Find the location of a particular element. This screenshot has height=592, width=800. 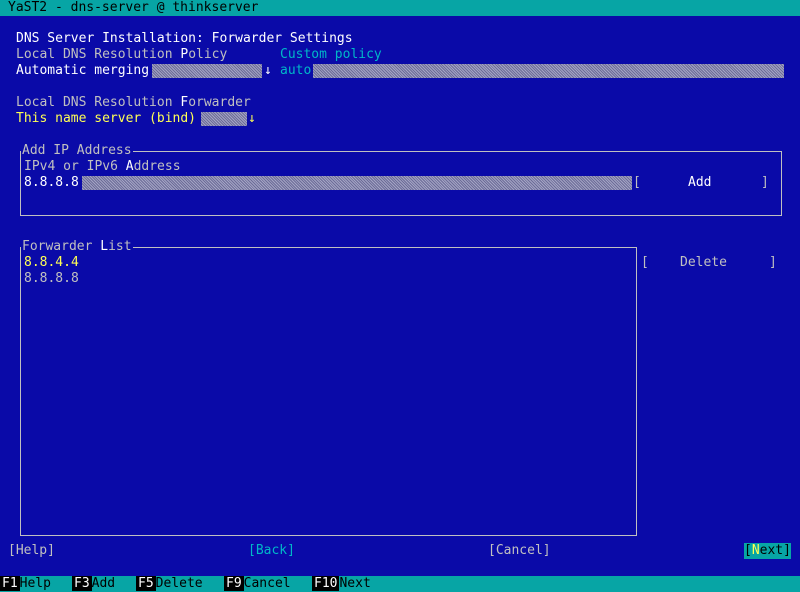

policy-field-fill is located at coordinates (207, 71).